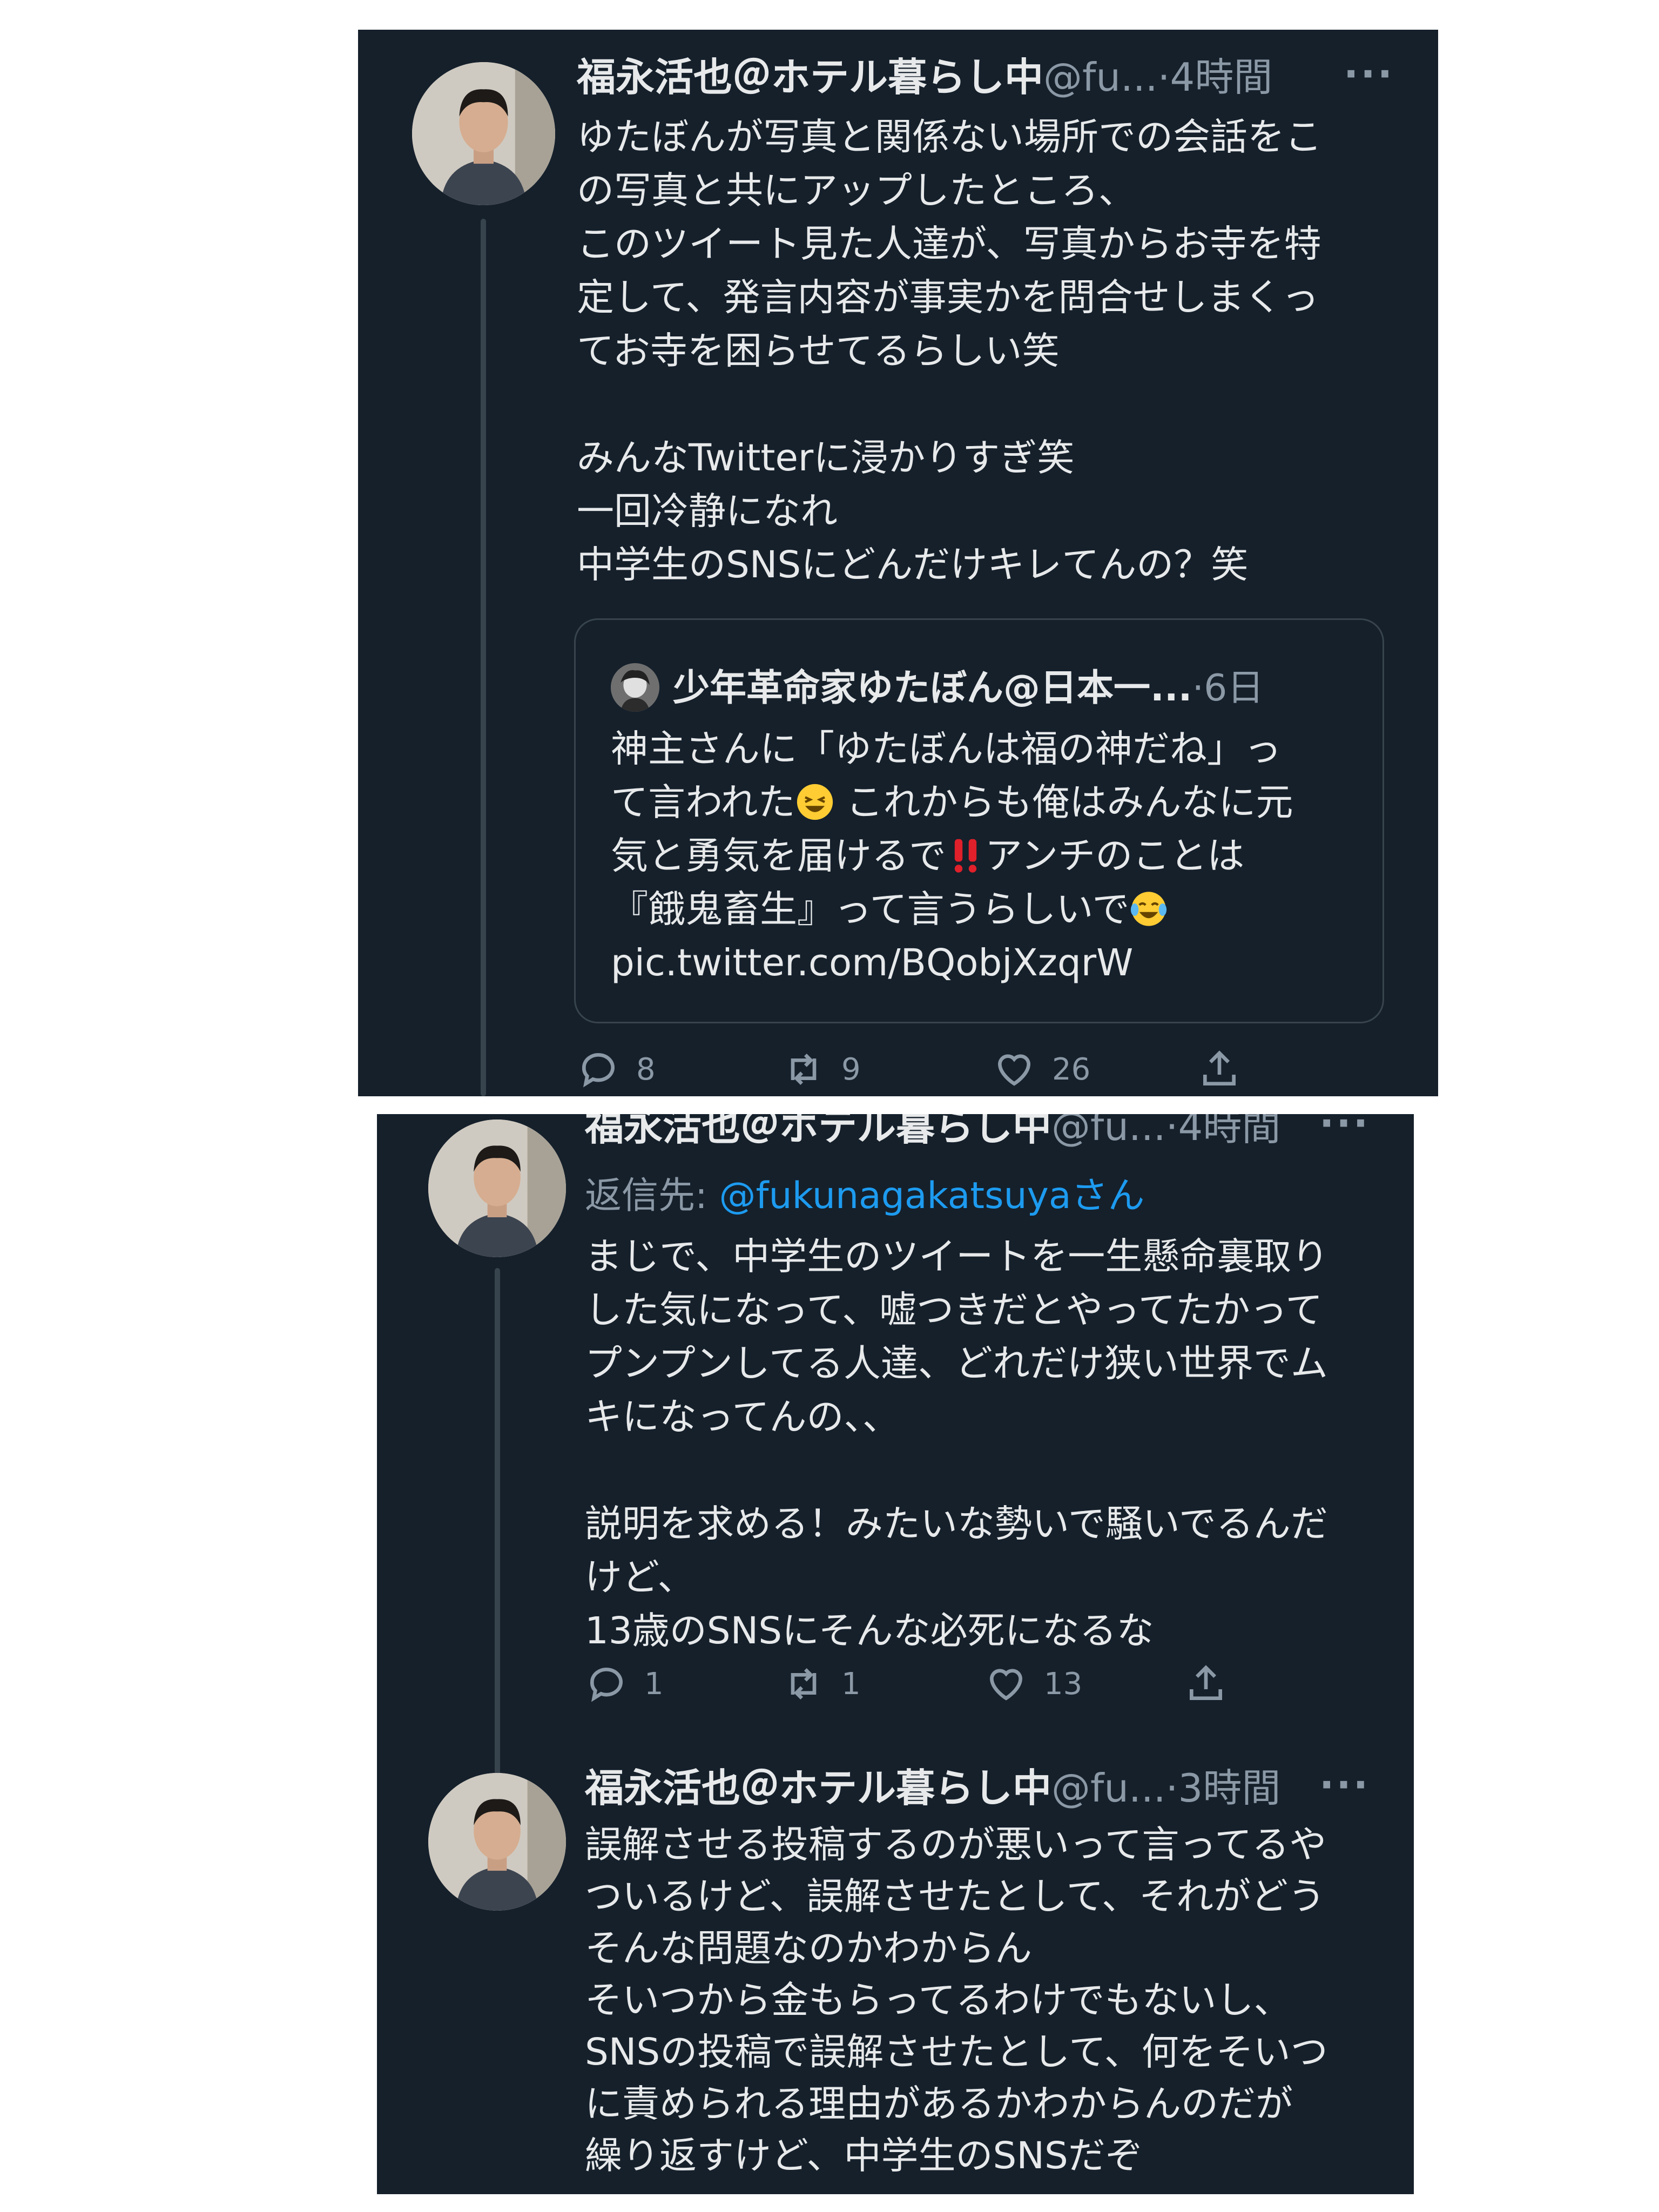  What do you see at coordinates (946, 749) in the screenshot?
I see `quoted-line: 神主さんに「ゆたぼんは福の神だね」っ` at bounding box center [946, 749].